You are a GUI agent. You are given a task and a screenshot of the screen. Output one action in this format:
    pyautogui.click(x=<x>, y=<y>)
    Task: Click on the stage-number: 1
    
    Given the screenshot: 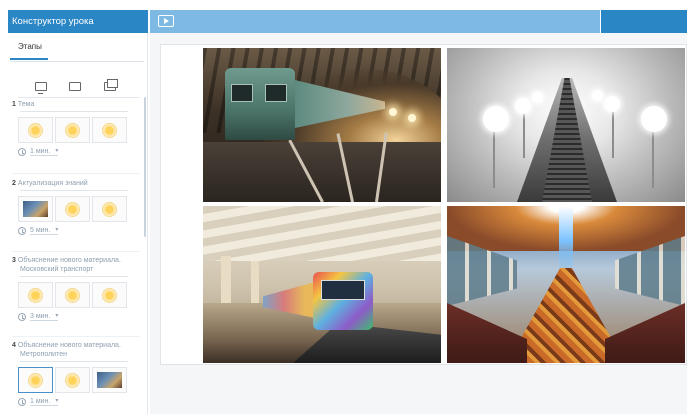 What is the action you would take?
    pyautogui.click(x=14, y=104)
    